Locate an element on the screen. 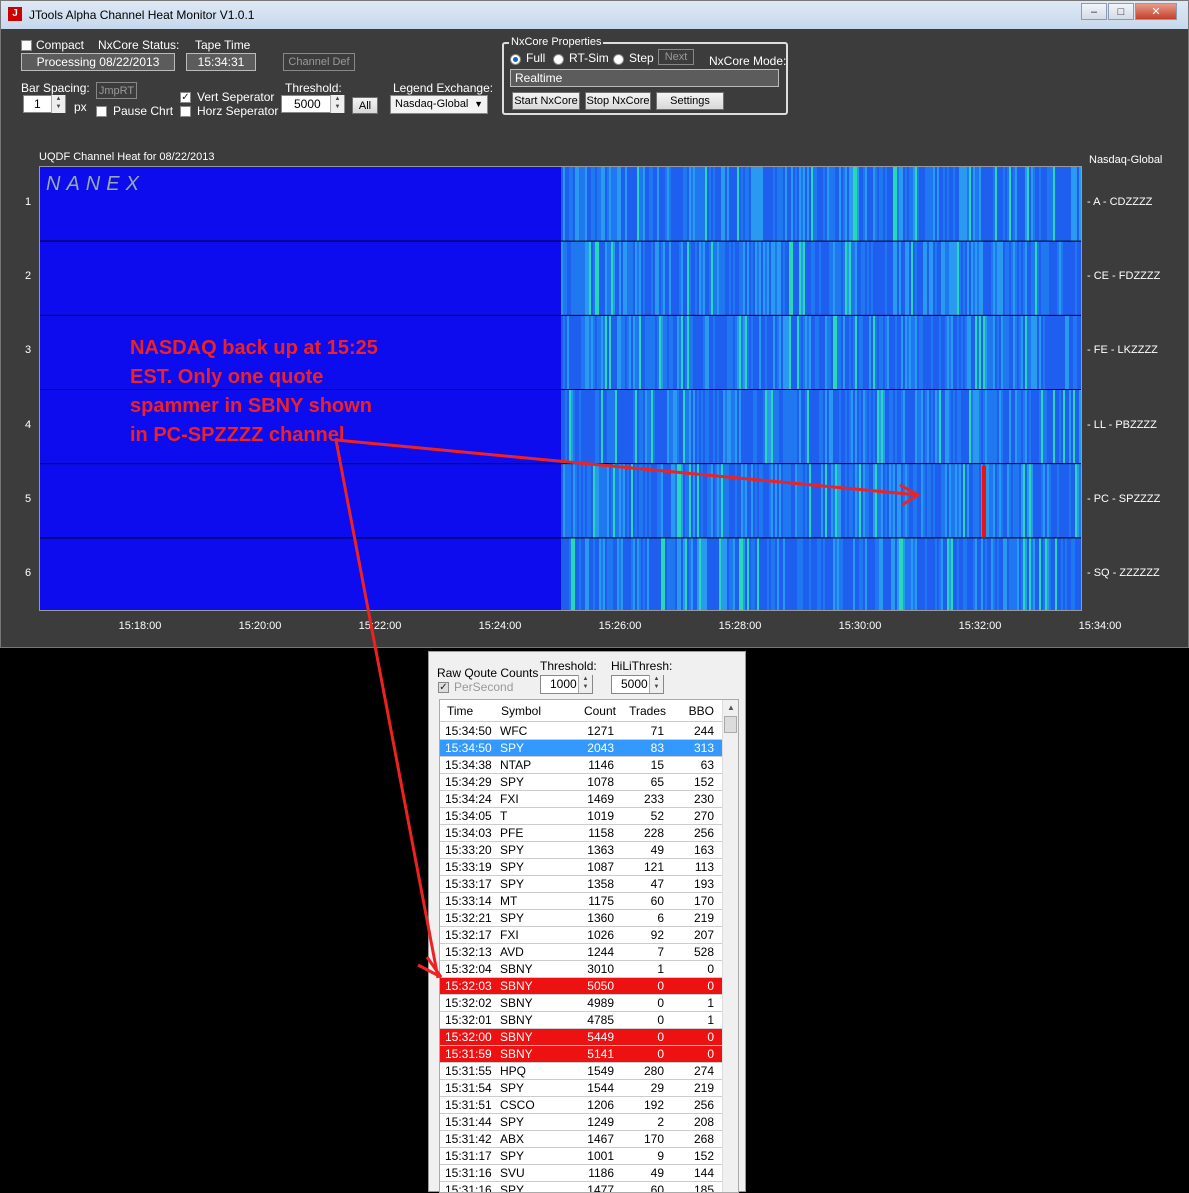 The width and height of the screenshot is (1189, 1193). table-row: 15:31:42 ABX 1467 170 268 is located at coordinates (581, 1139).